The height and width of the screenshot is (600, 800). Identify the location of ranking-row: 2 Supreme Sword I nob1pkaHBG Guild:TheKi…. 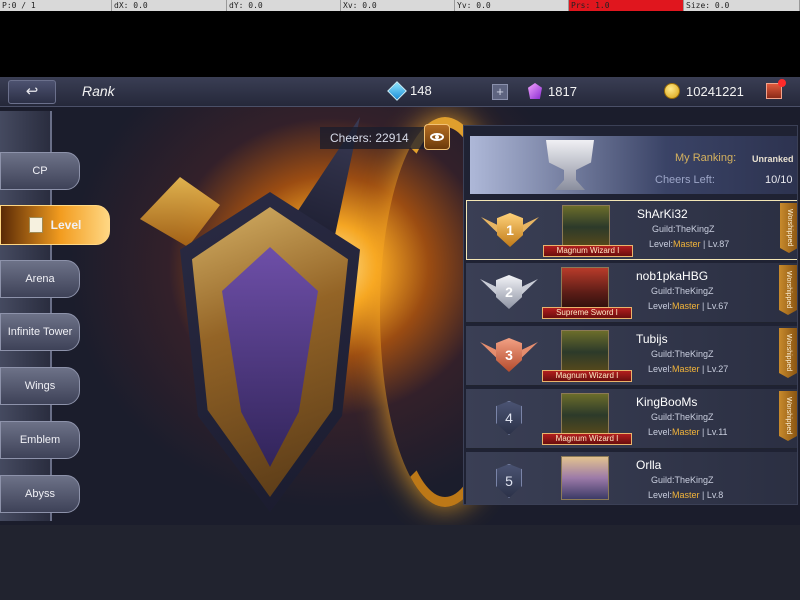
(631, 293).